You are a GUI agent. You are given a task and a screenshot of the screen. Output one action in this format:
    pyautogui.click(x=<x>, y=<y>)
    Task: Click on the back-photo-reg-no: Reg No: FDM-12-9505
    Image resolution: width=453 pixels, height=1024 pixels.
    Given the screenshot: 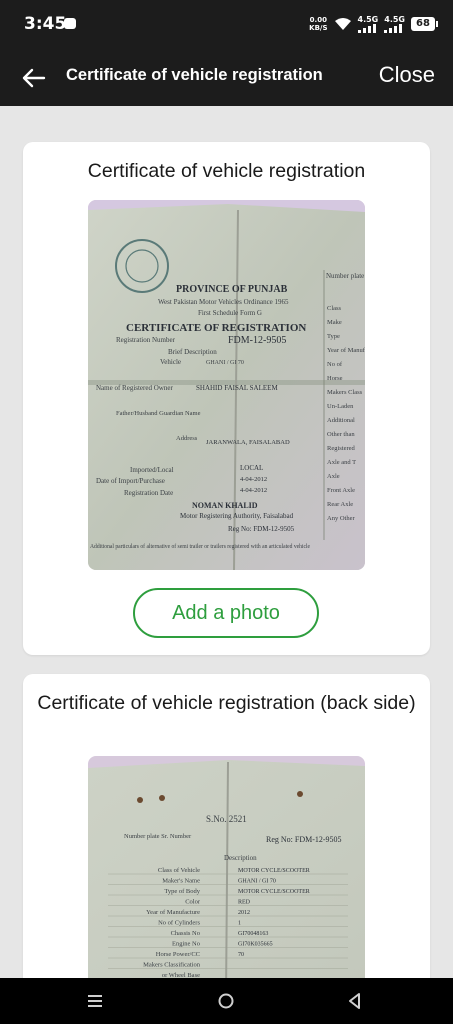 What is the action you would take?
    pyautogui.click(x=304, y=839)
    